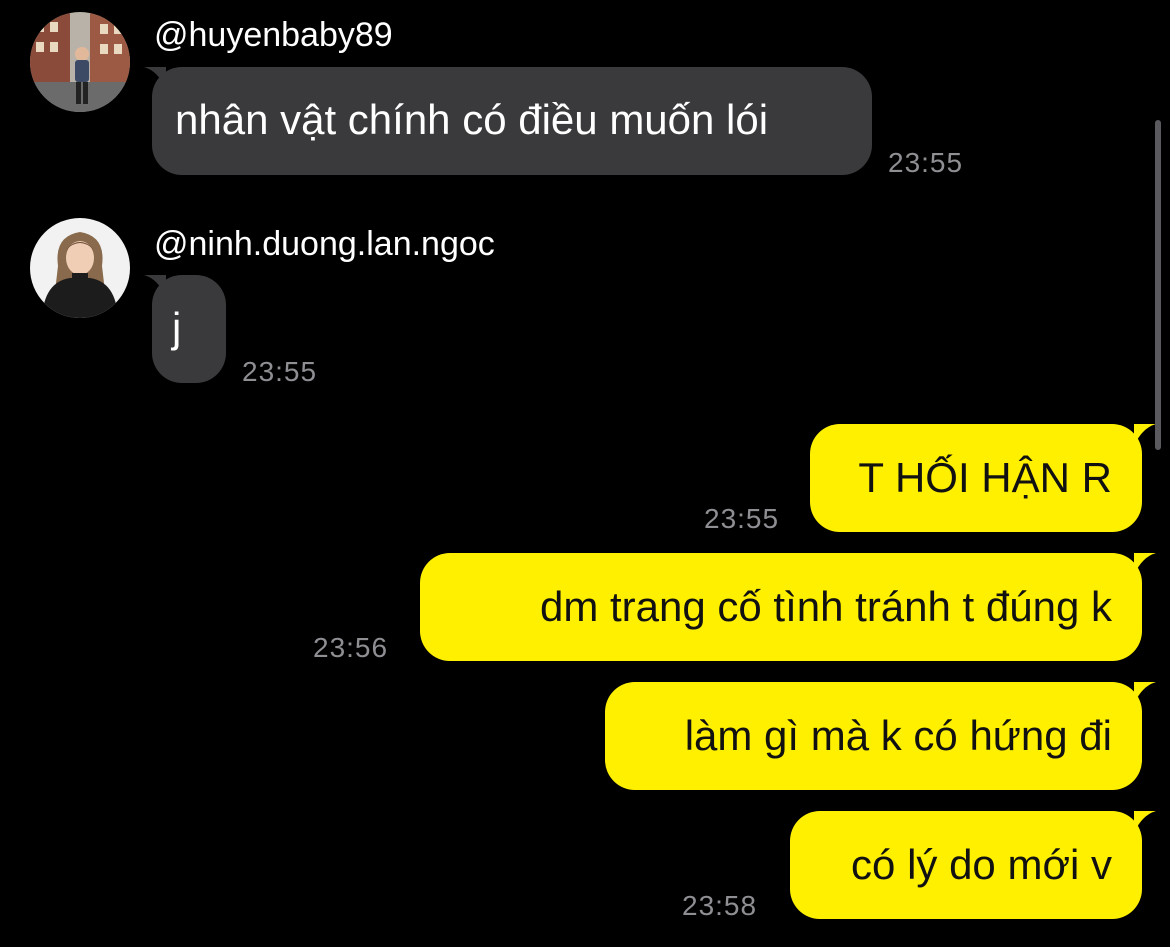  Describe the element at coordinates (351, 647) in the screenshot. I see `message-timestamp: 23:56` at that location.